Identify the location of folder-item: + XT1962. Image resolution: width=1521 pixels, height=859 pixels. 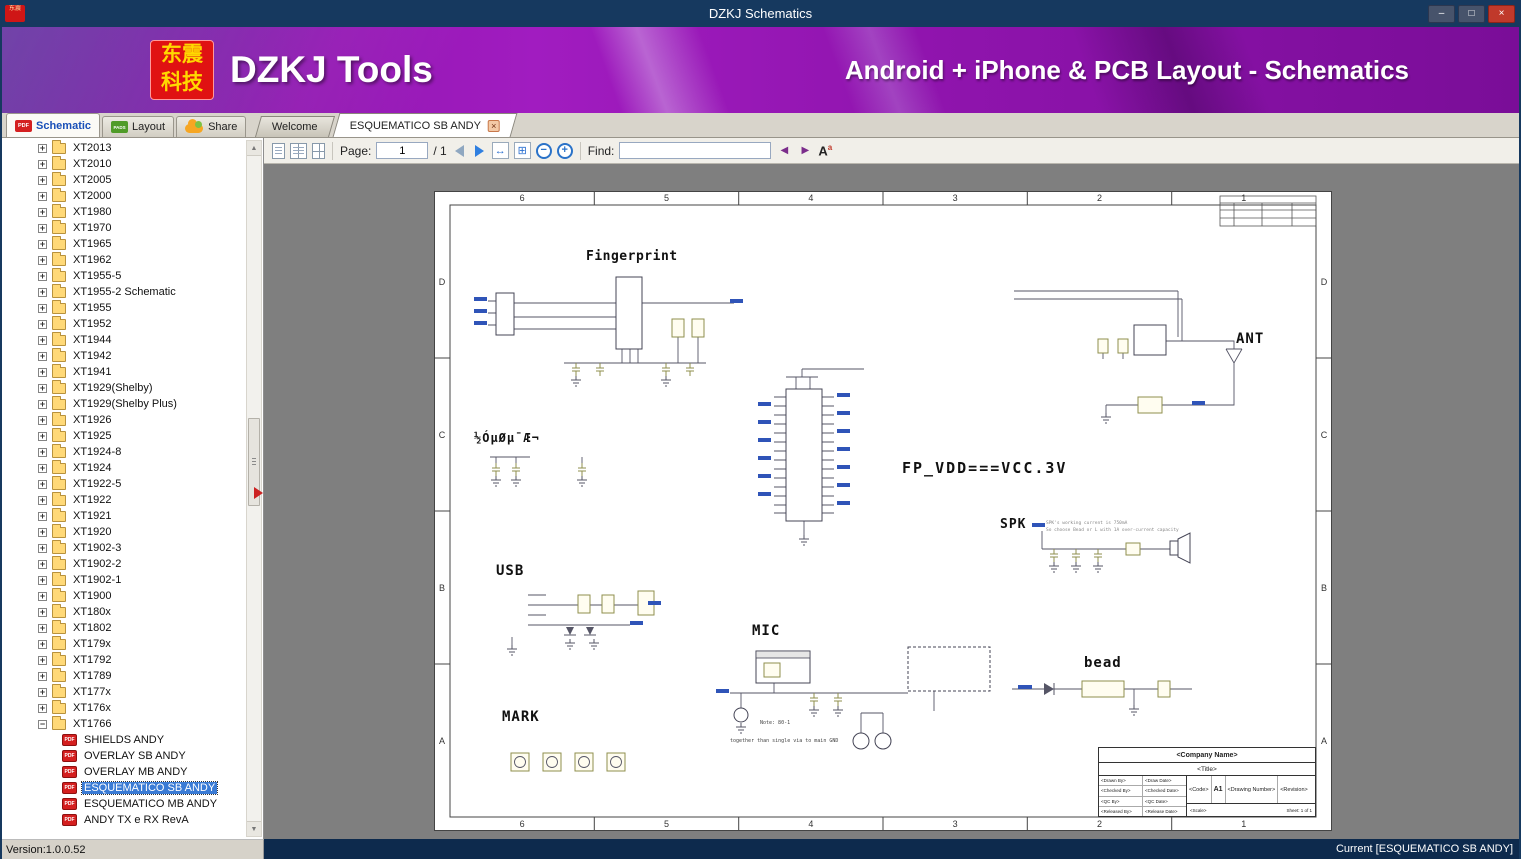
(124, 259).